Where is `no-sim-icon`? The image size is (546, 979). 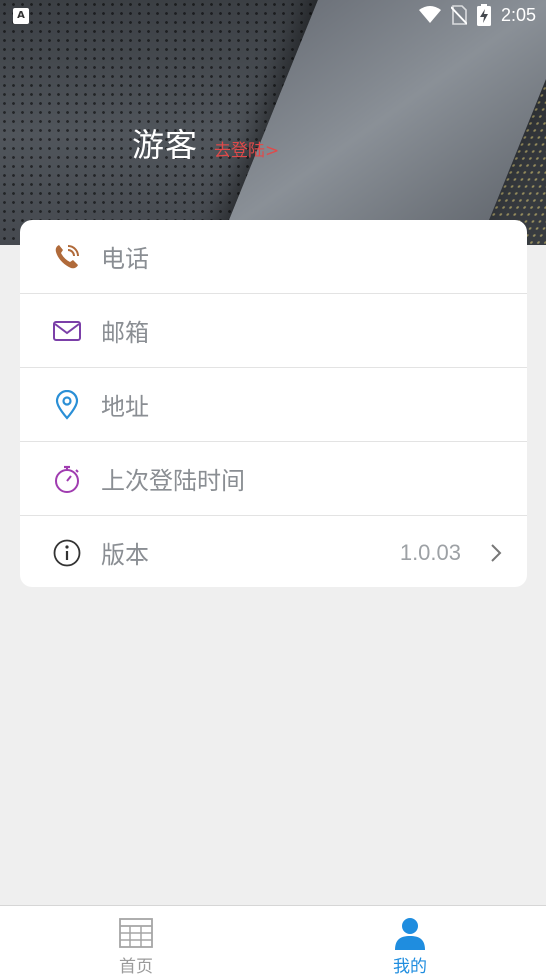 no-sim-icon is located at coordinates (458, 15).